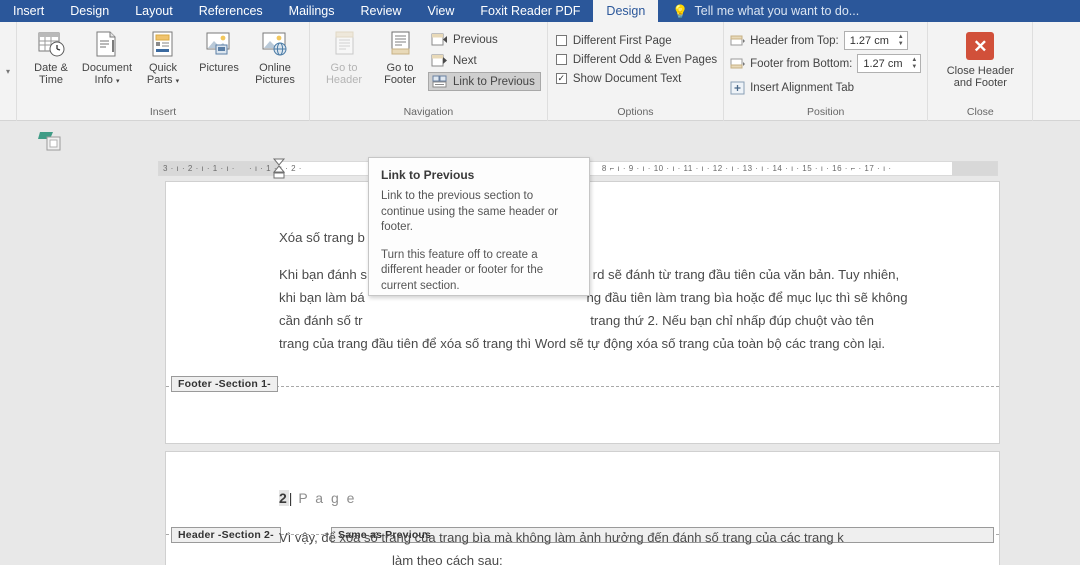 This screenshot has height=565, width=1080. What do you see at coordinates (28, 11) in the screenshot?
I see `tab-insert: Insert` at bounding box center [28, 11].